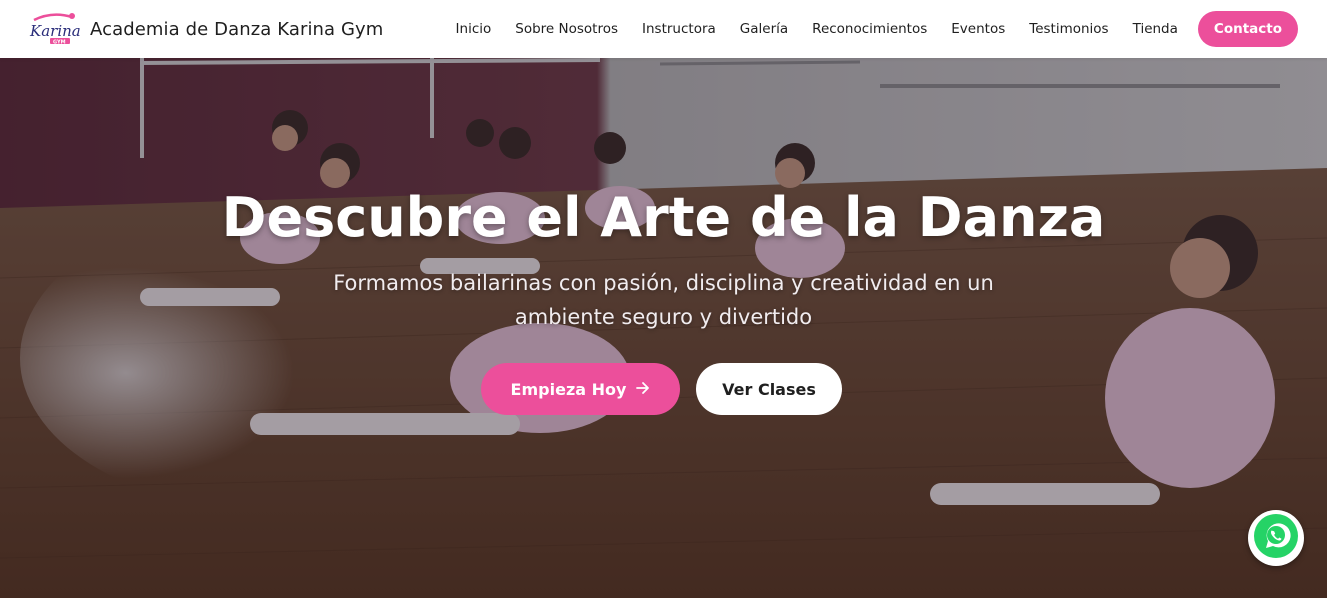  Describe the element at coordinates (568, 389) in the screenshot. I see `empieza-hoy-label: Empieza Hoy` at that location.